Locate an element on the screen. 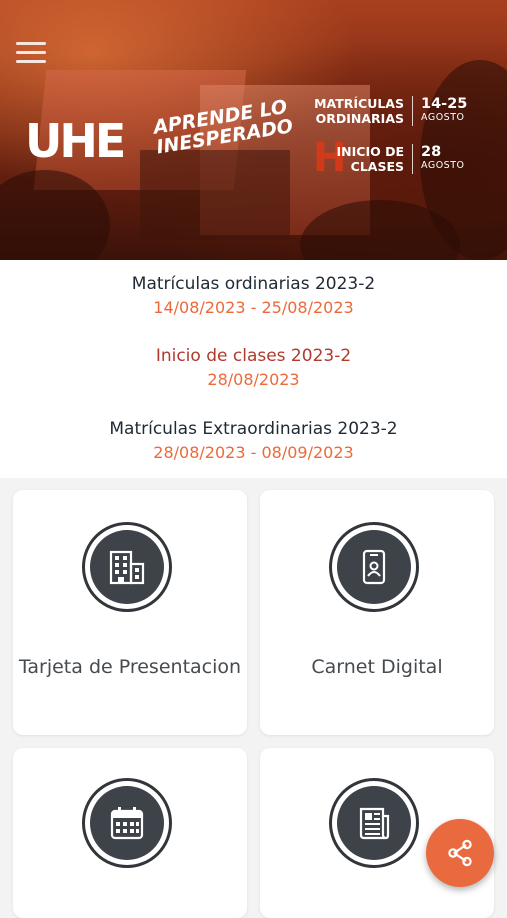 The image size is (507, 918). event-inicio-clases: Inicio de clases 2023-2 28/08/2023 is located at coordinates (253, 368).